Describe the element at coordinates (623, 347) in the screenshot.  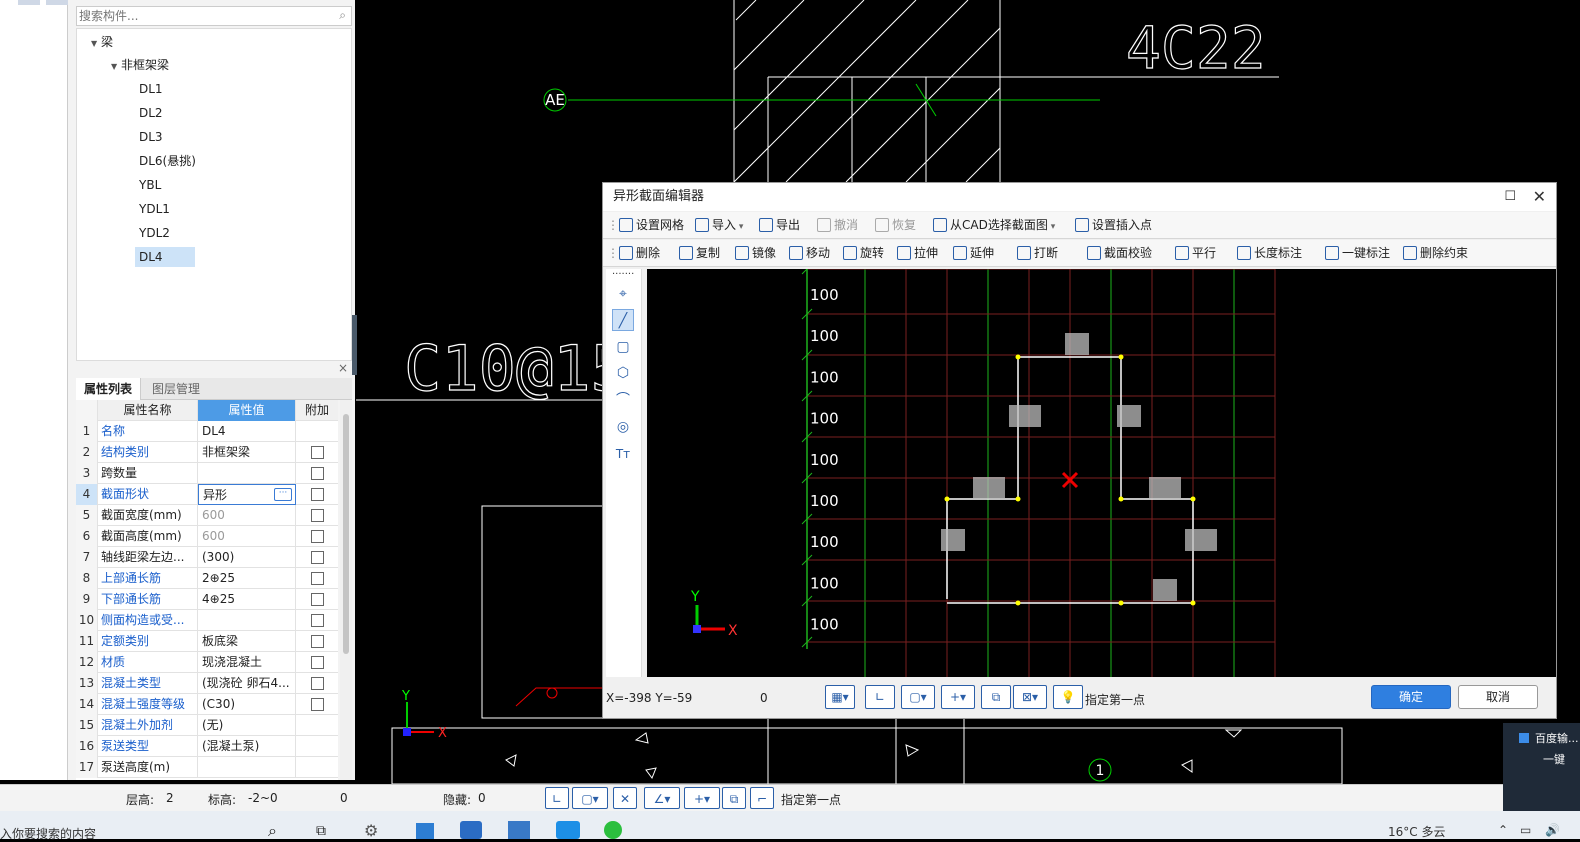
I see `rect-tool-icon: ▢` at that location.